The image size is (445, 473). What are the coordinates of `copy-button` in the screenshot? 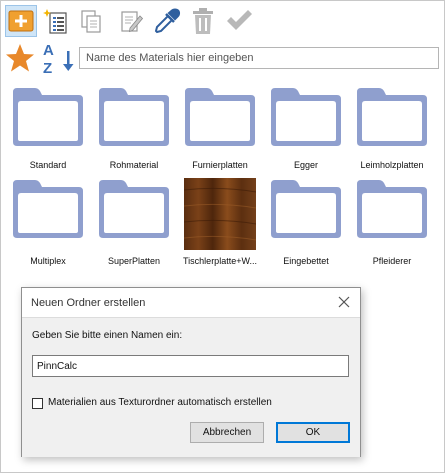 It's located at (91, 21).